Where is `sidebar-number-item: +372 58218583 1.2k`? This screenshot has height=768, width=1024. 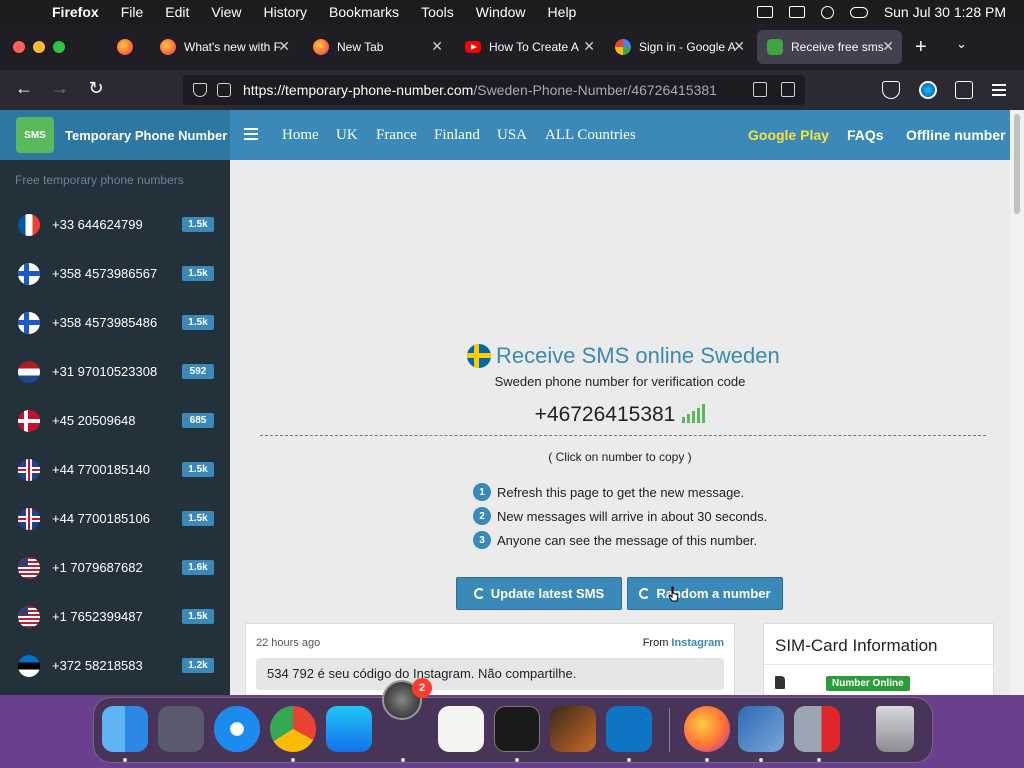
sidebar-number-item: +372 58218583 1.2k is located at coordinates (115, 665).